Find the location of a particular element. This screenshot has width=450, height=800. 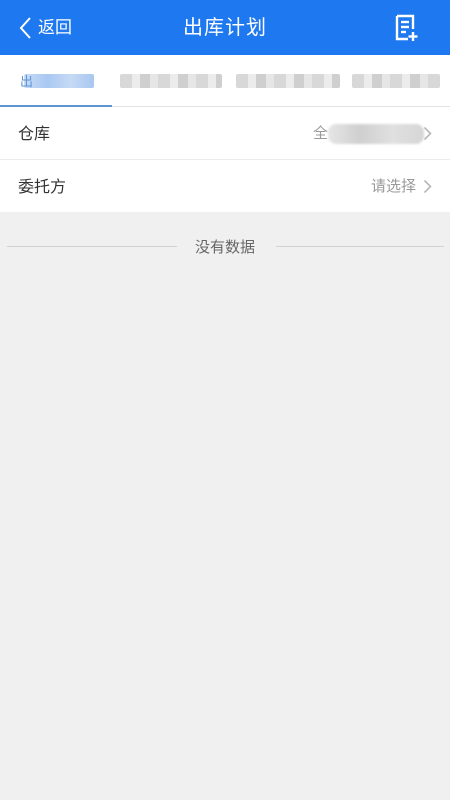

warehouse-value-redacted is located at coordinates (376, 134).